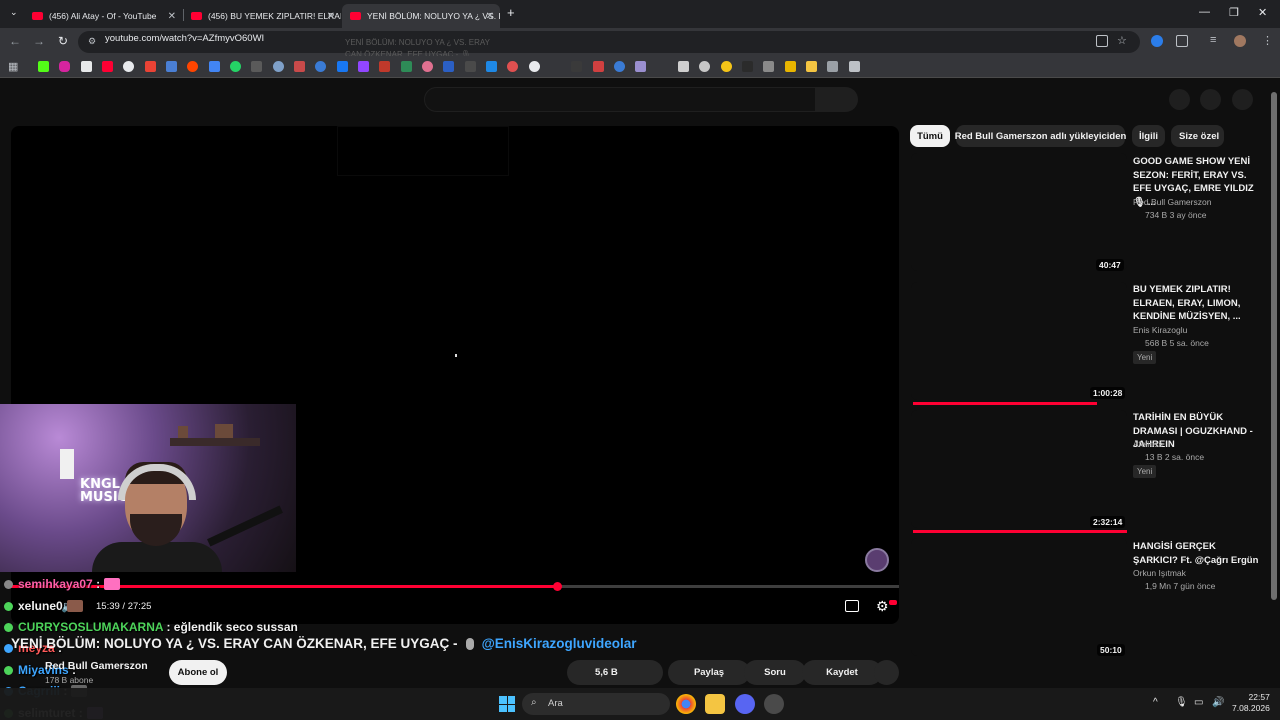  What do you see at coordinates (852, 606) in the screenshot?
I see `subtitles-icon` at bounding box center [852, 606].